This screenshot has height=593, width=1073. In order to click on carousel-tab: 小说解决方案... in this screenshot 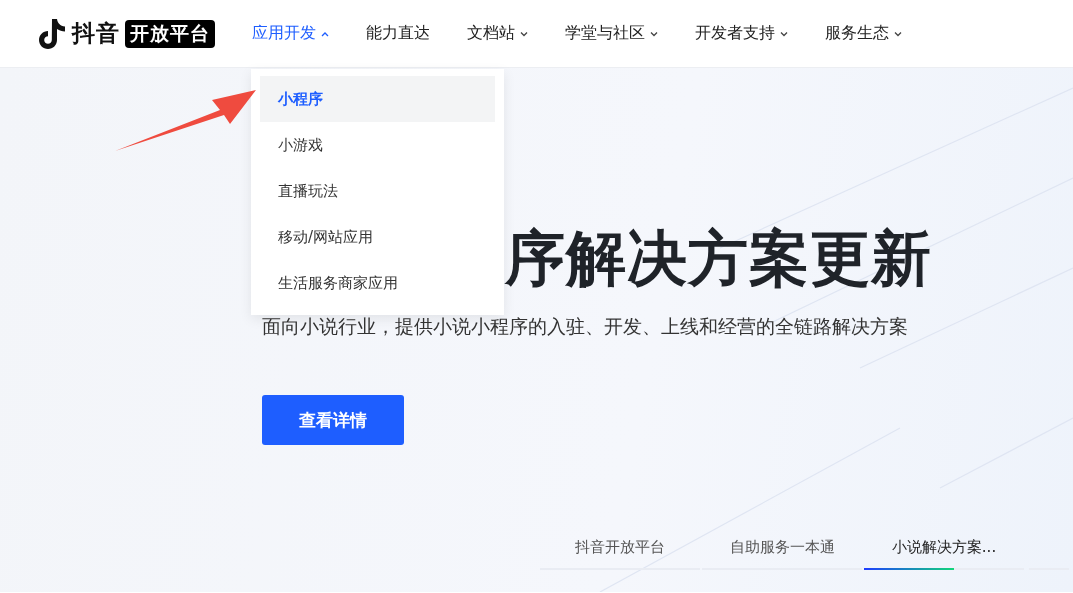, I will do `click(944, 554)`.